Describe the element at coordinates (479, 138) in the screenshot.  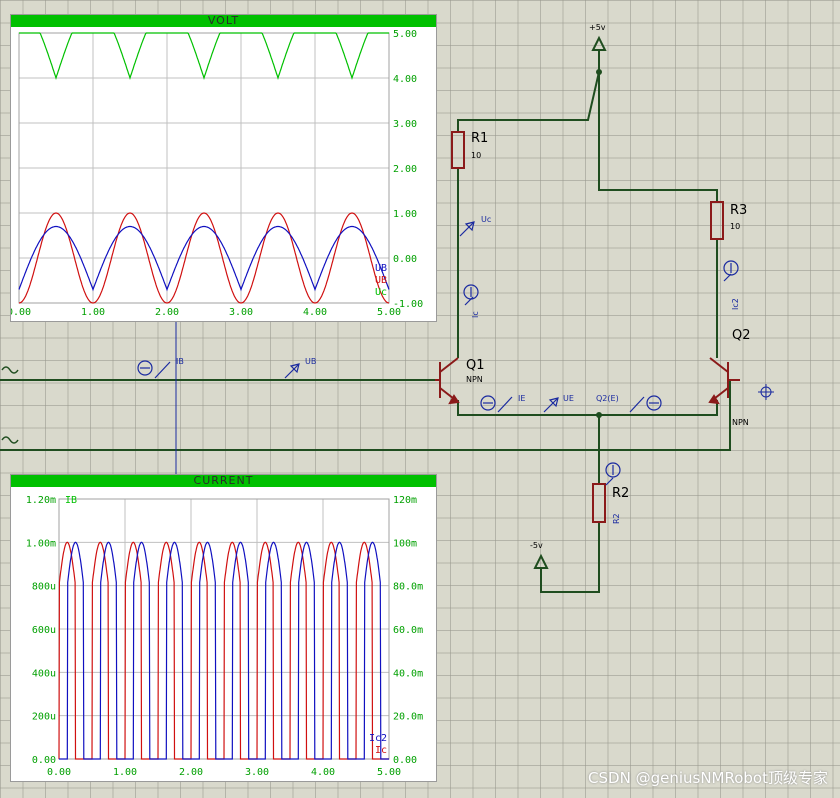
I see `r1-name: R1` at that location.